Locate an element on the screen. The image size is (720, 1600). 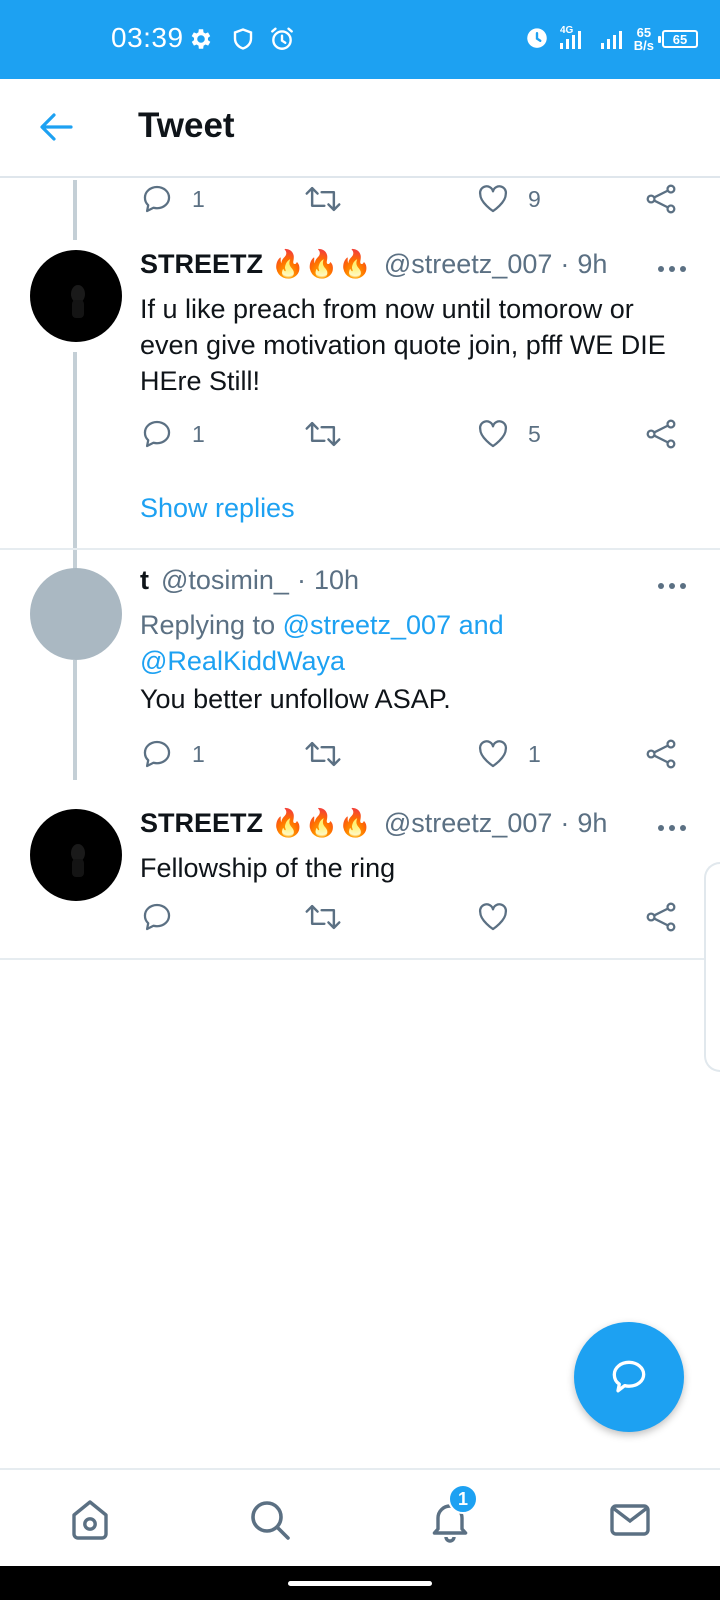
nav-home is located at coordinates (90, 1520).